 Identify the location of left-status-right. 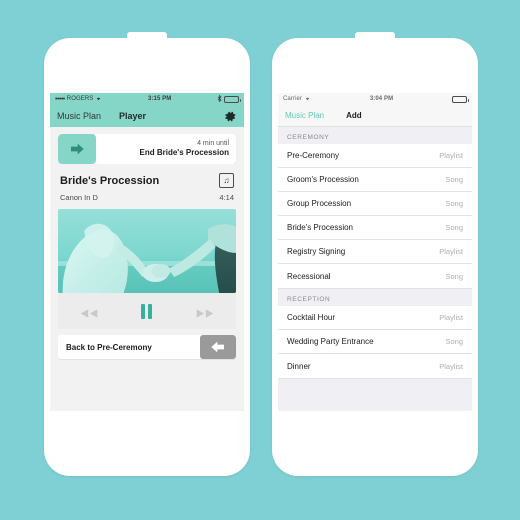
(229, 99).